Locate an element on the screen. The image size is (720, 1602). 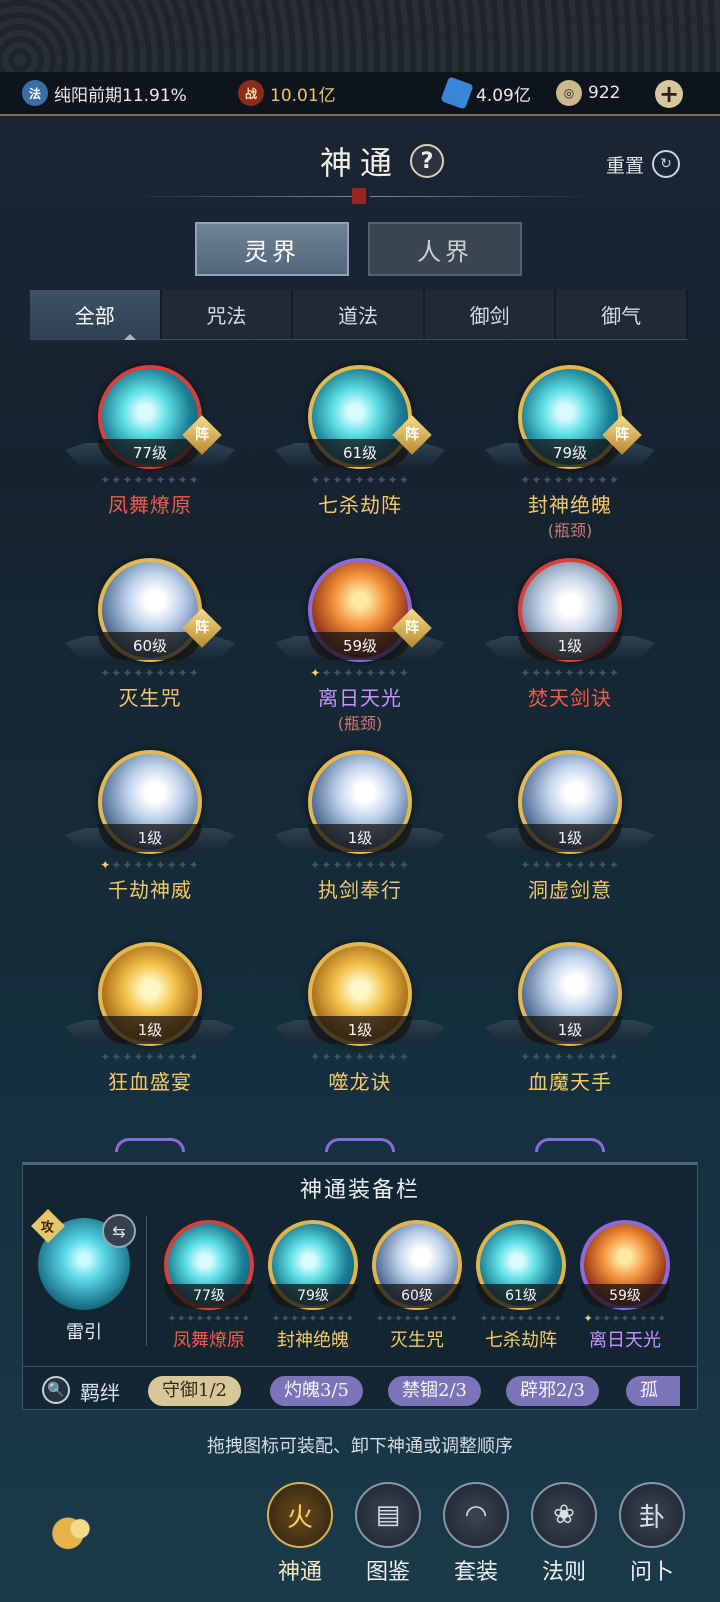
skill-name: 封神绝魄 is located at coordinates (570, 505).